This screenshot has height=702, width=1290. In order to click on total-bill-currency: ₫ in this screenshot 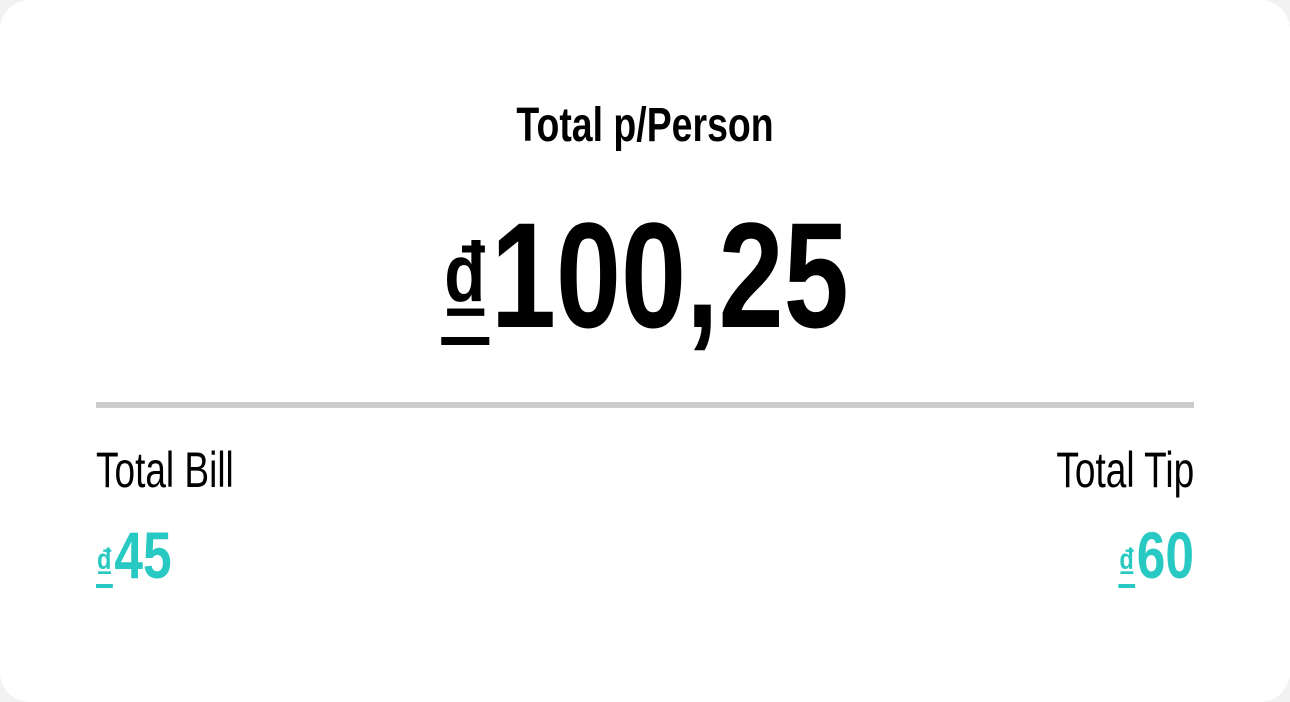, I will do `click(104, 563)`.